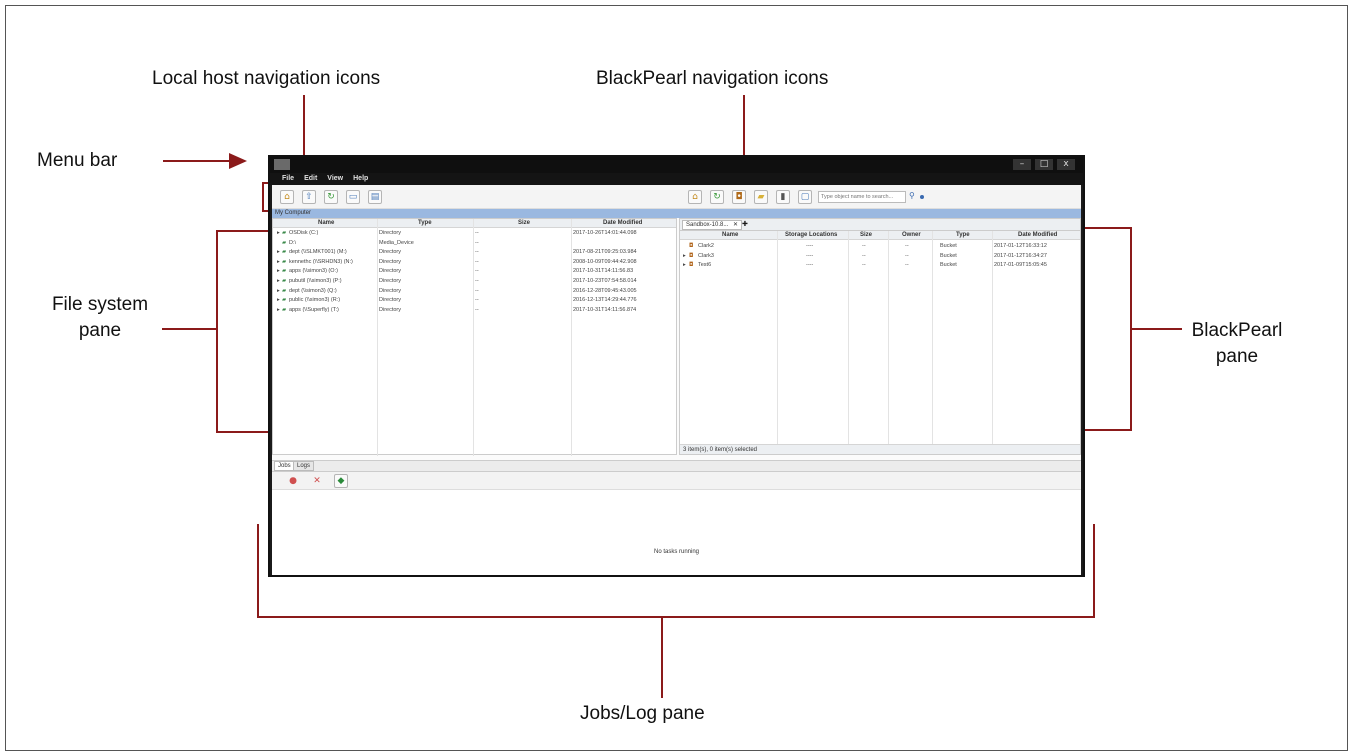 The height and width of the screenshot is (756, 1353). I want to click on minimize-button: –, so click(1022, 164).